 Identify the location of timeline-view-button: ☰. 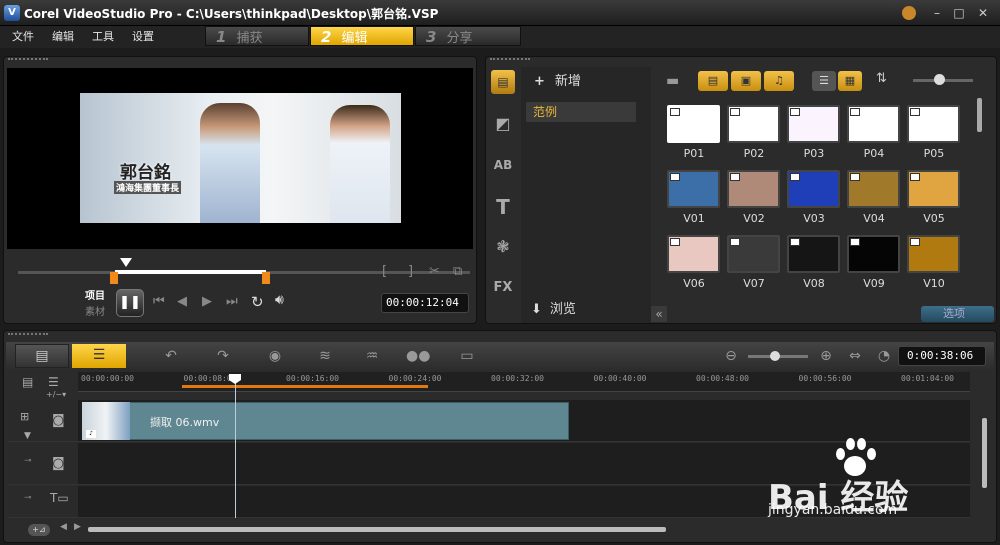
(99, 356).